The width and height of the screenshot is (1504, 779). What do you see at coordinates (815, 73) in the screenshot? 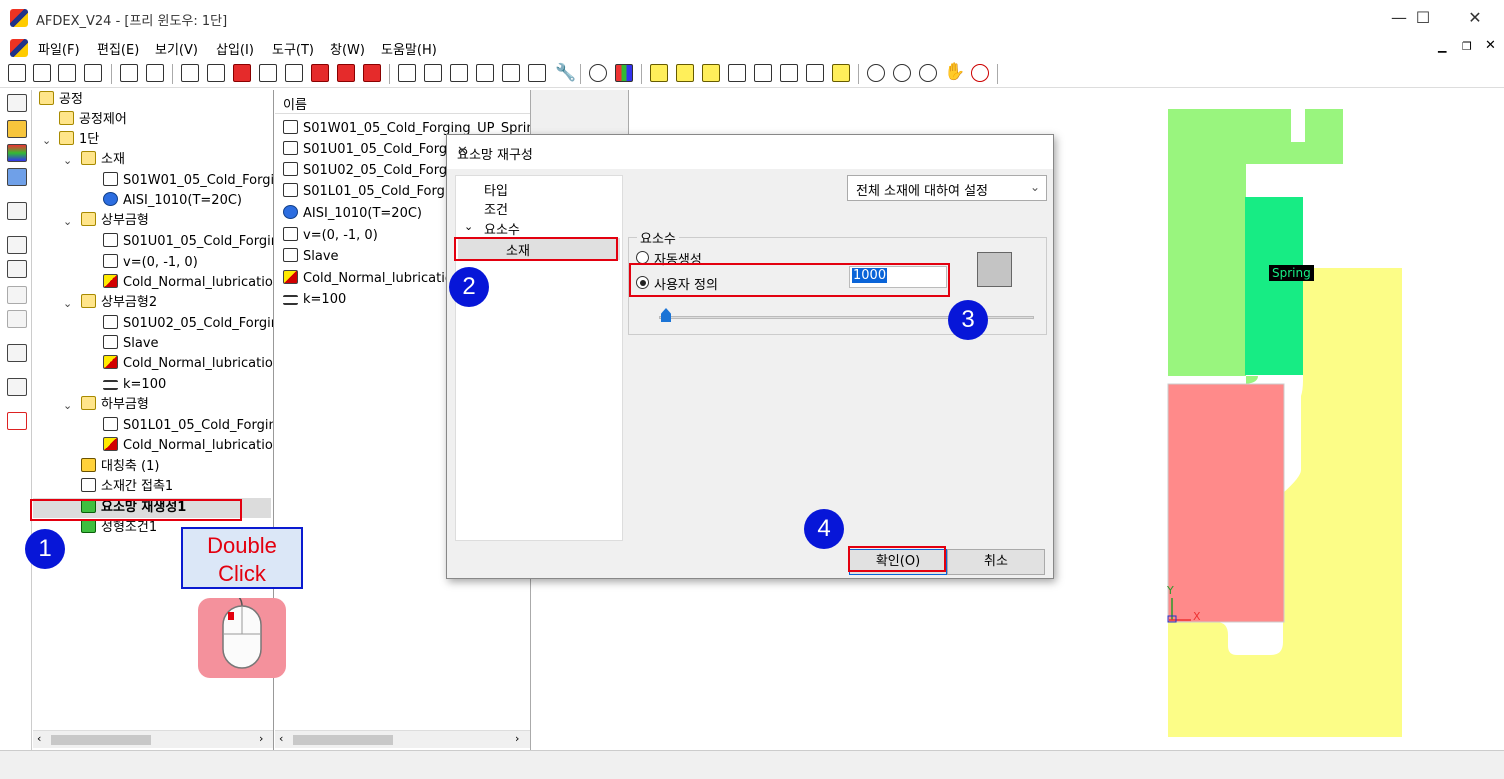
I see `wire-4-icon` at bounding box center [815, 73].